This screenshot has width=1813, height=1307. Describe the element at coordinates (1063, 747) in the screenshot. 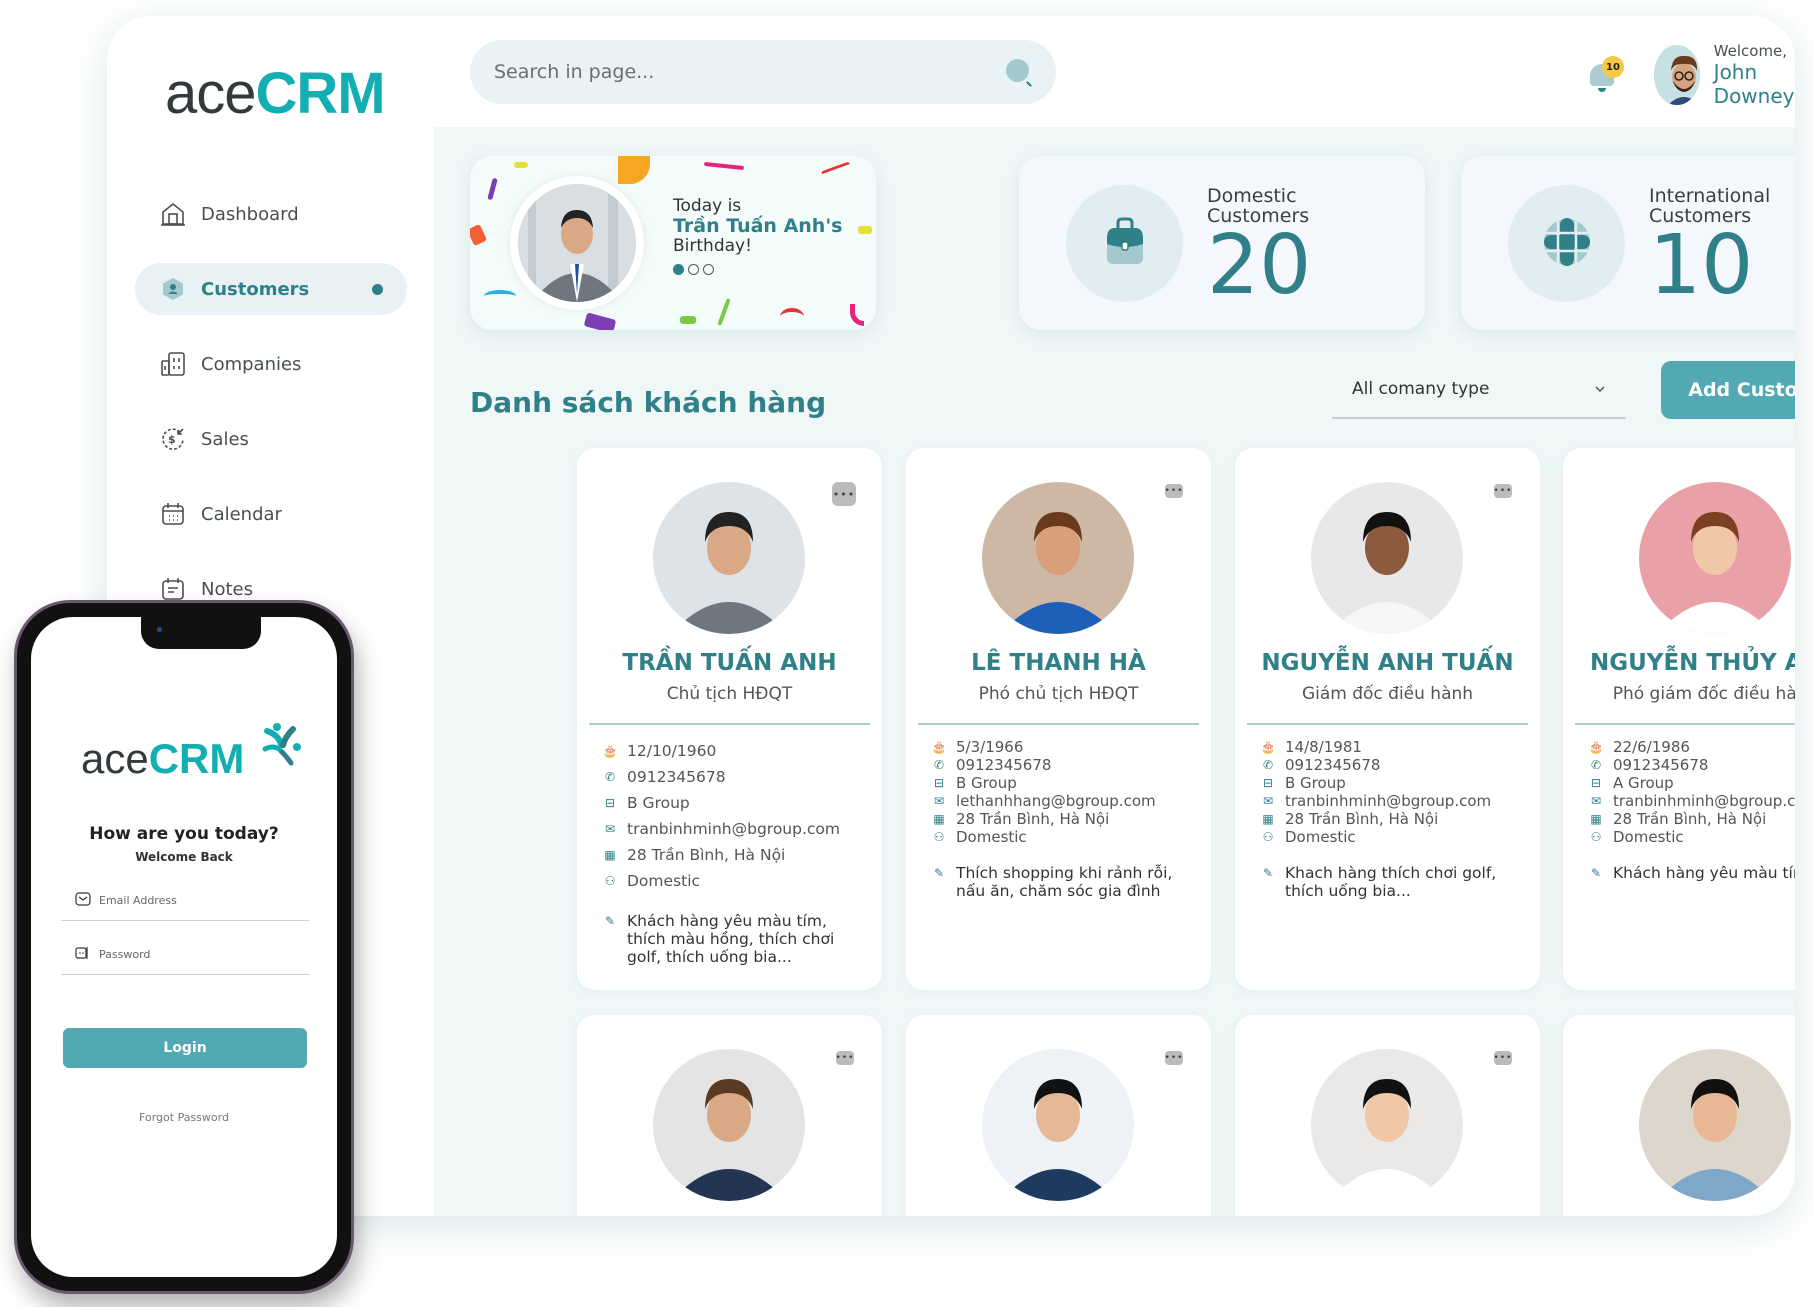

I see `detail-birthday: 🎂 5/3/1966` at that location.